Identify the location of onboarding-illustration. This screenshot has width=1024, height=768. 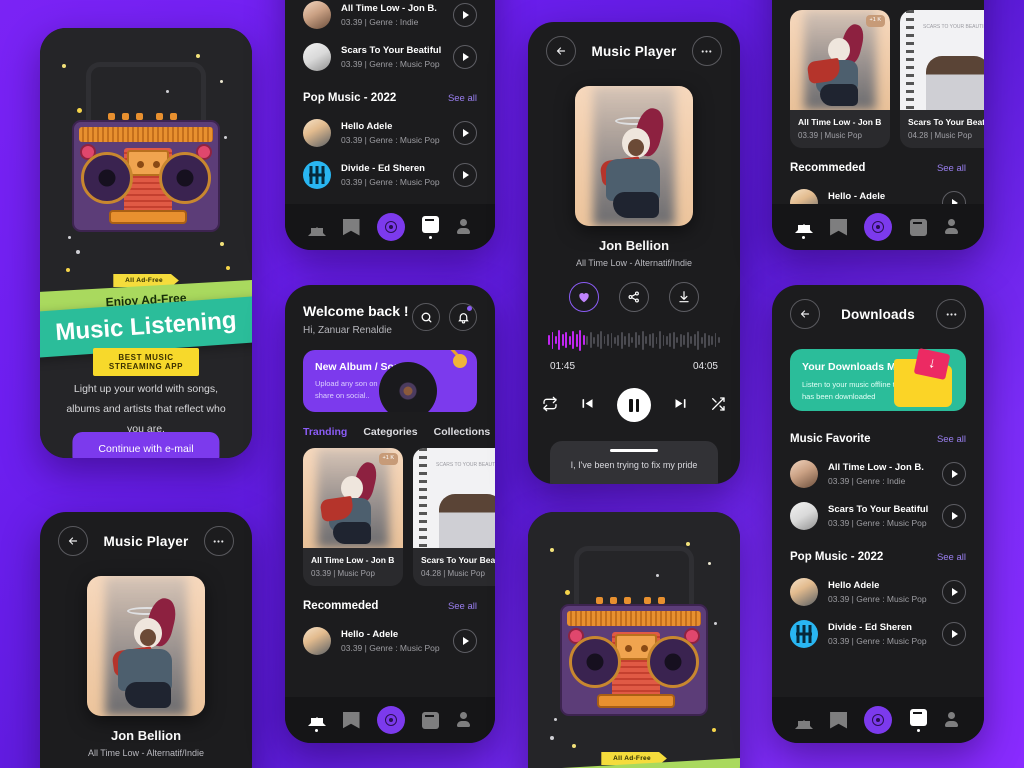
(634, 637).